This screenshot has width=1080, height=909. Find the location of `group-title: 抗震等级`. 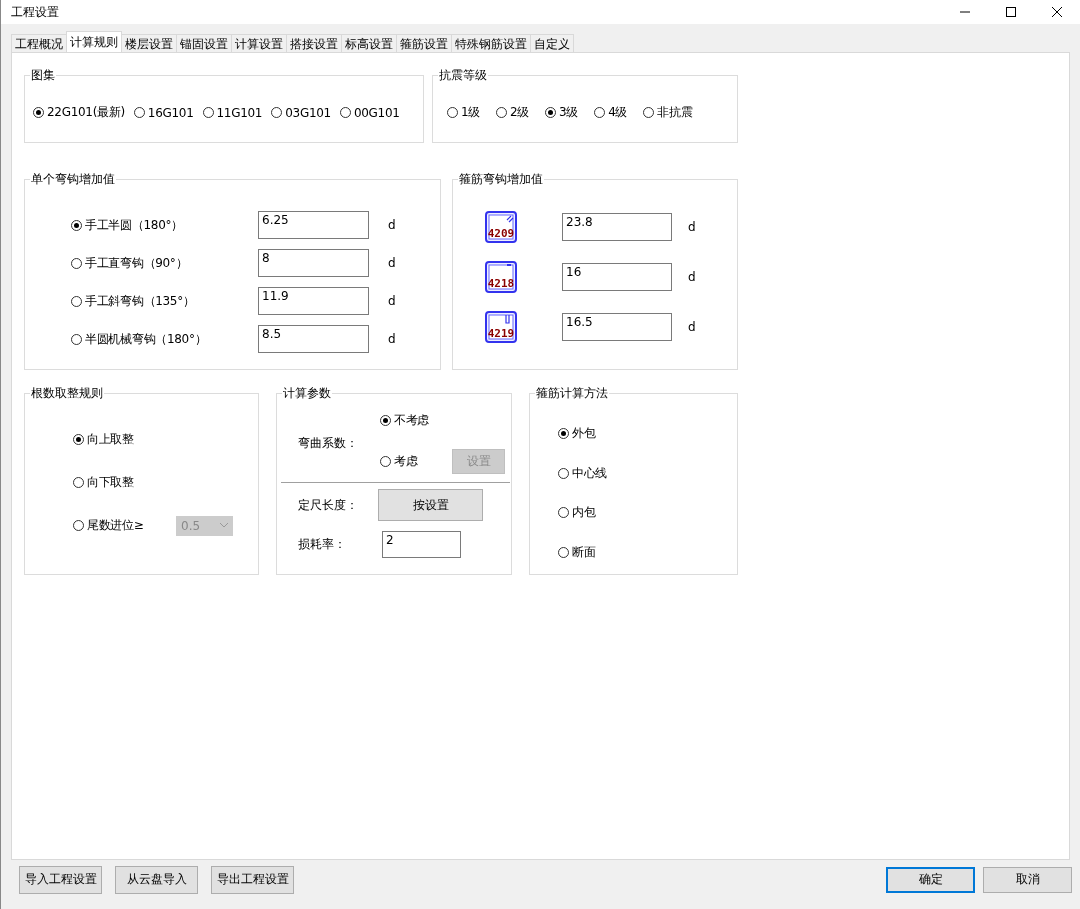

group-title: 抗震等级 is located at coordinates (463, 75).